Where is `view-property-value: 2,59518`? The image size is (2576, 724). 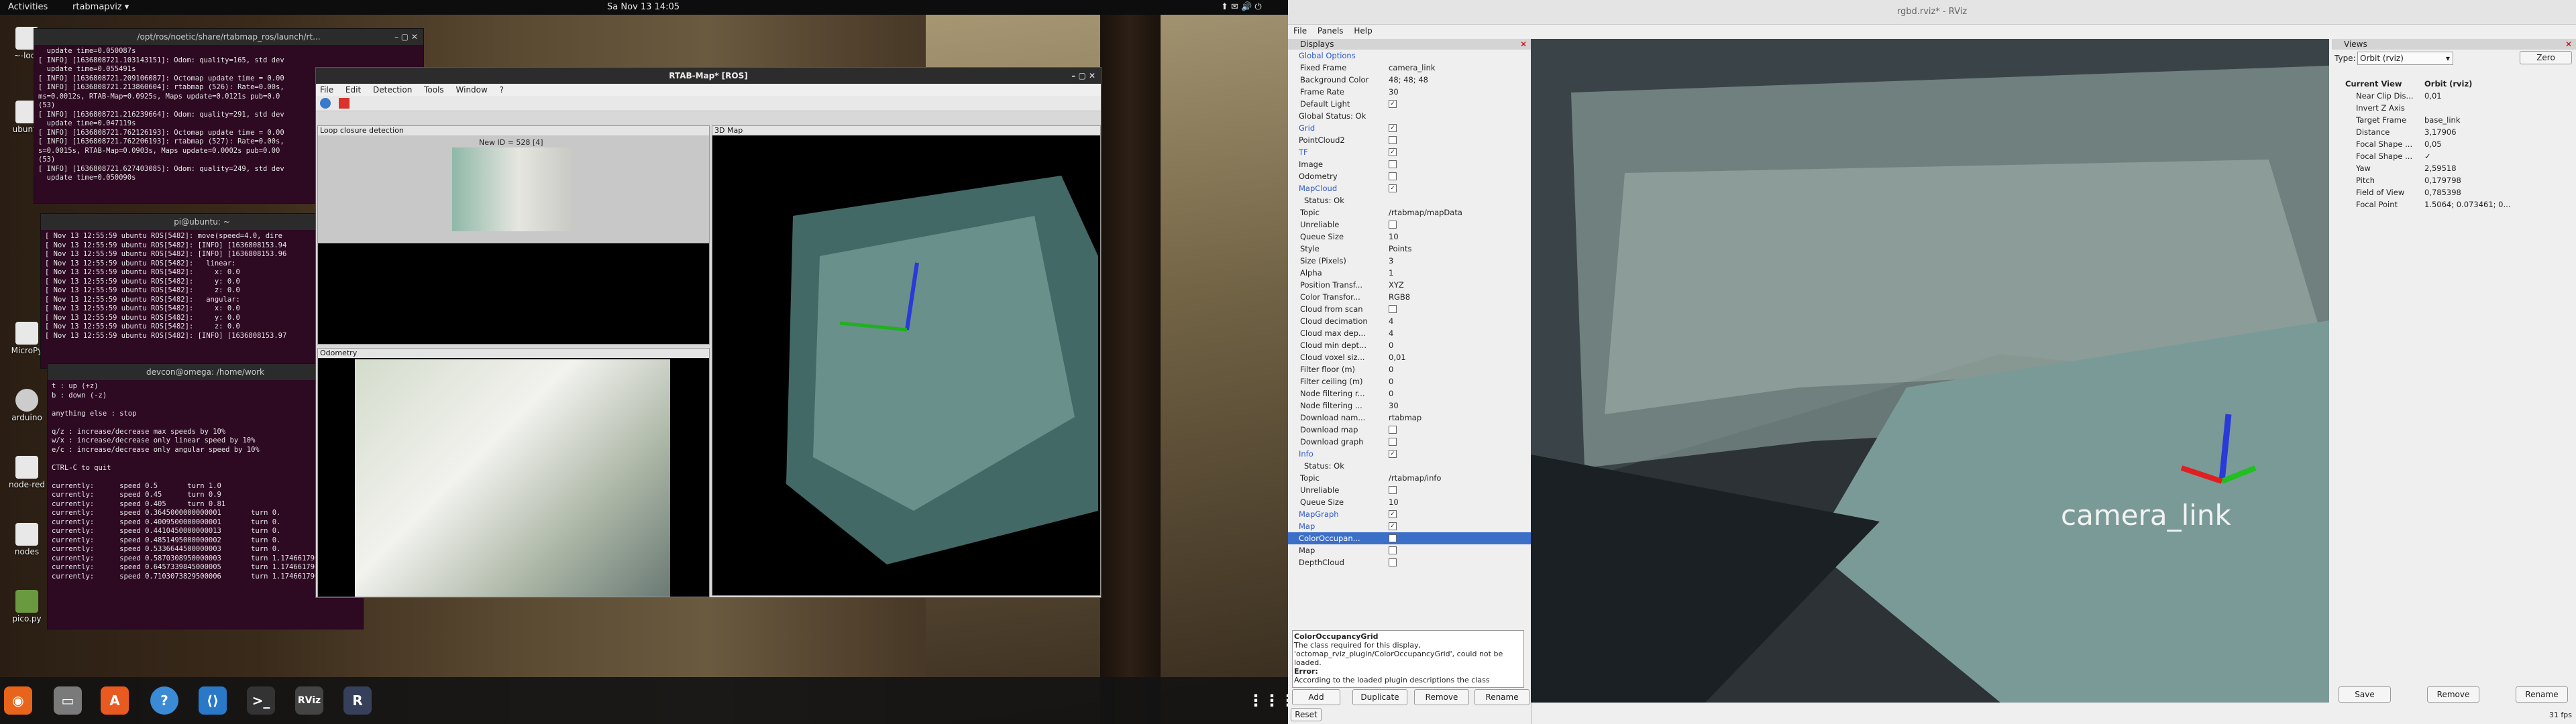 view-property-value: 2,59518 is located at coordinates (2440, 168).